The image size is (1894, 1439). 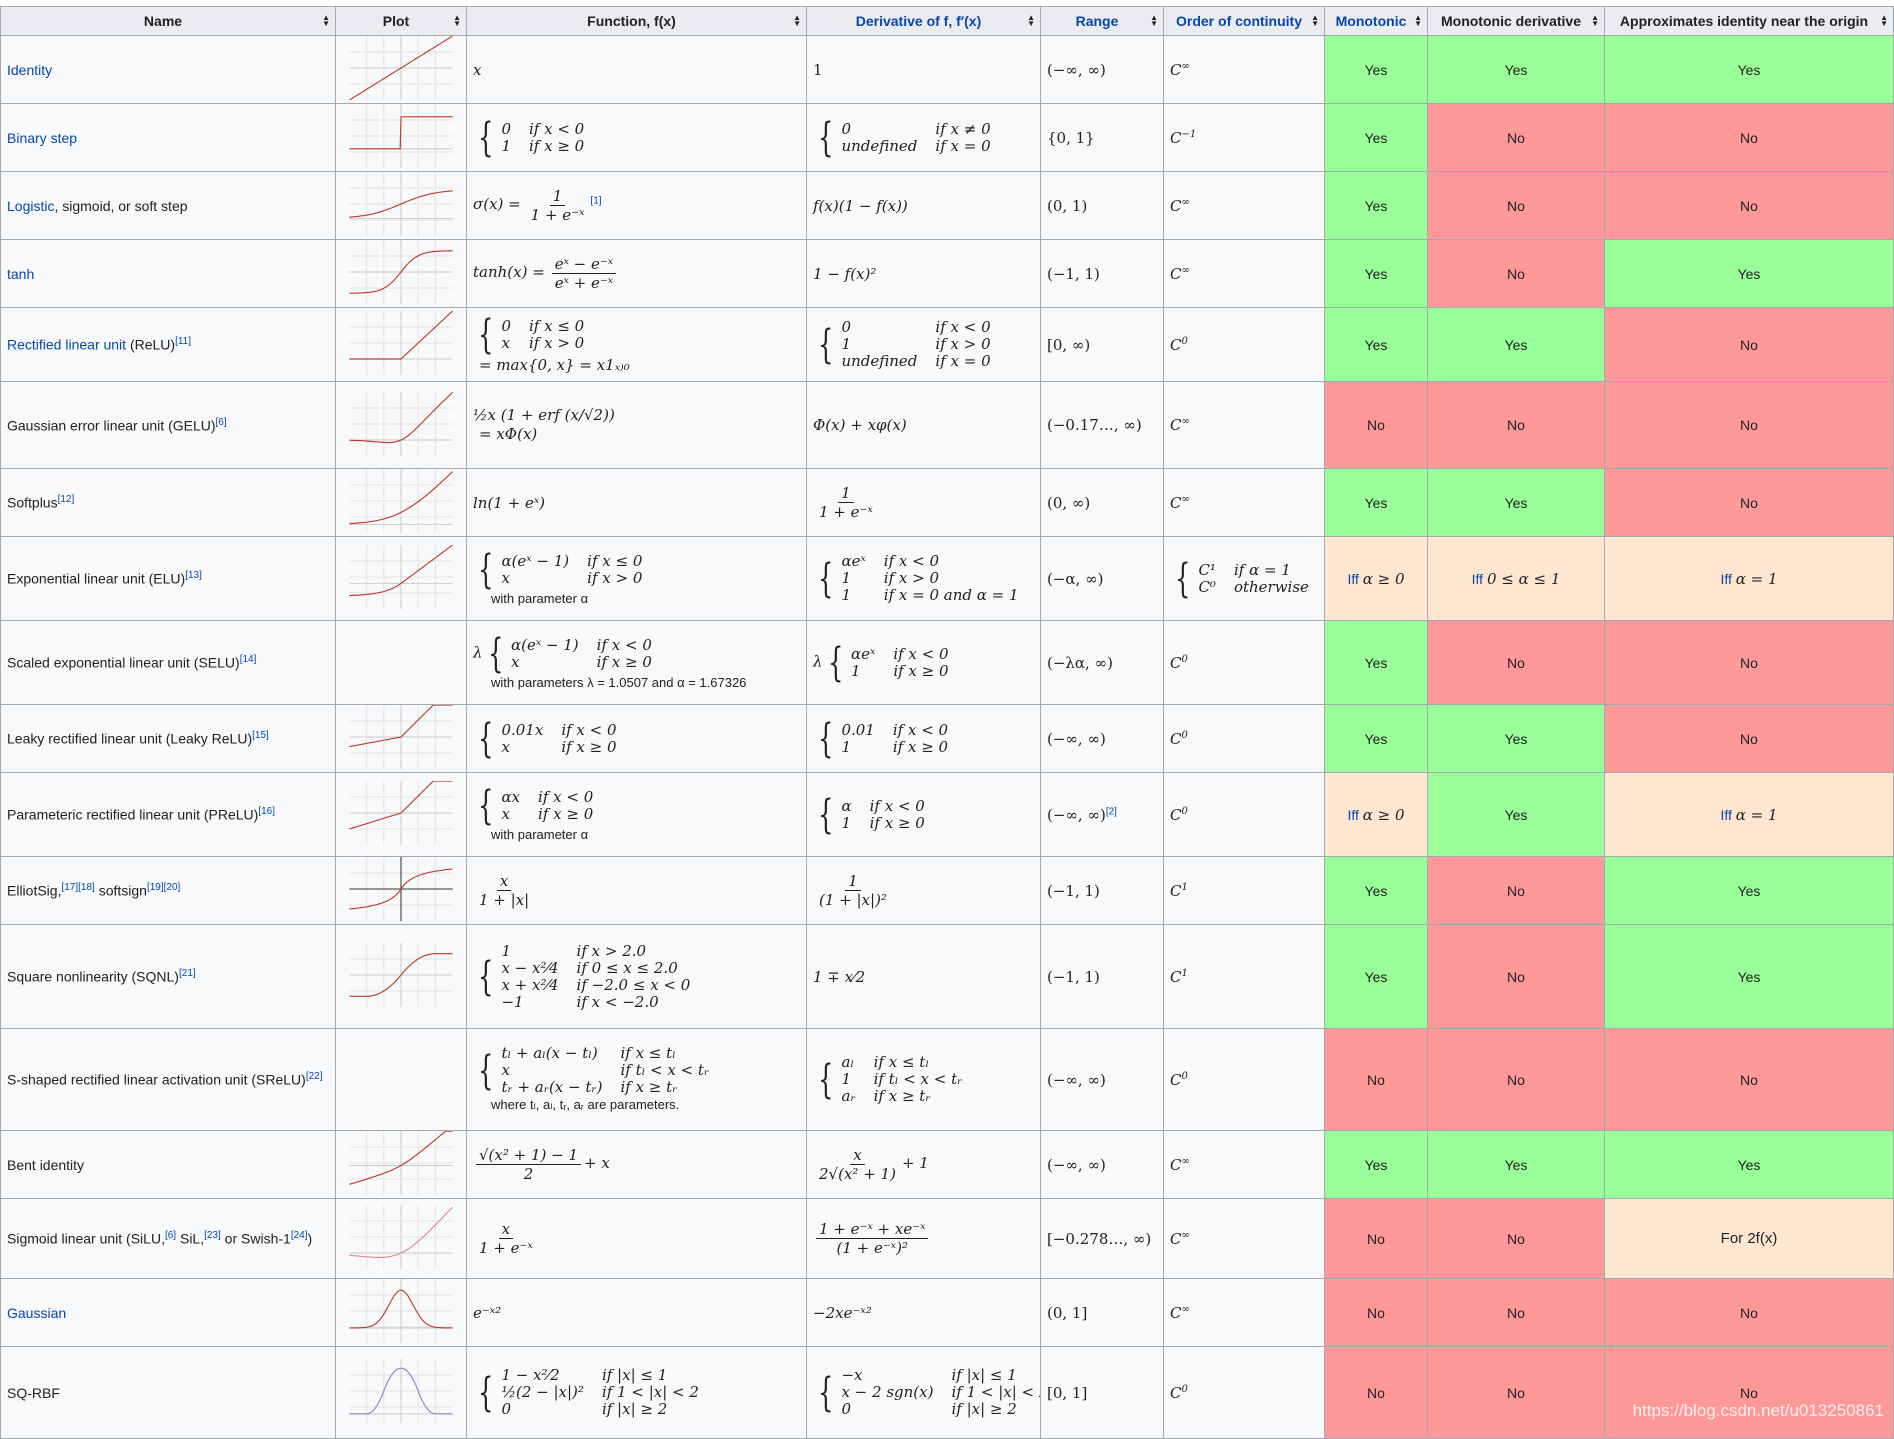 I want to click on citation-link: [21], so click(x=187, y=973).